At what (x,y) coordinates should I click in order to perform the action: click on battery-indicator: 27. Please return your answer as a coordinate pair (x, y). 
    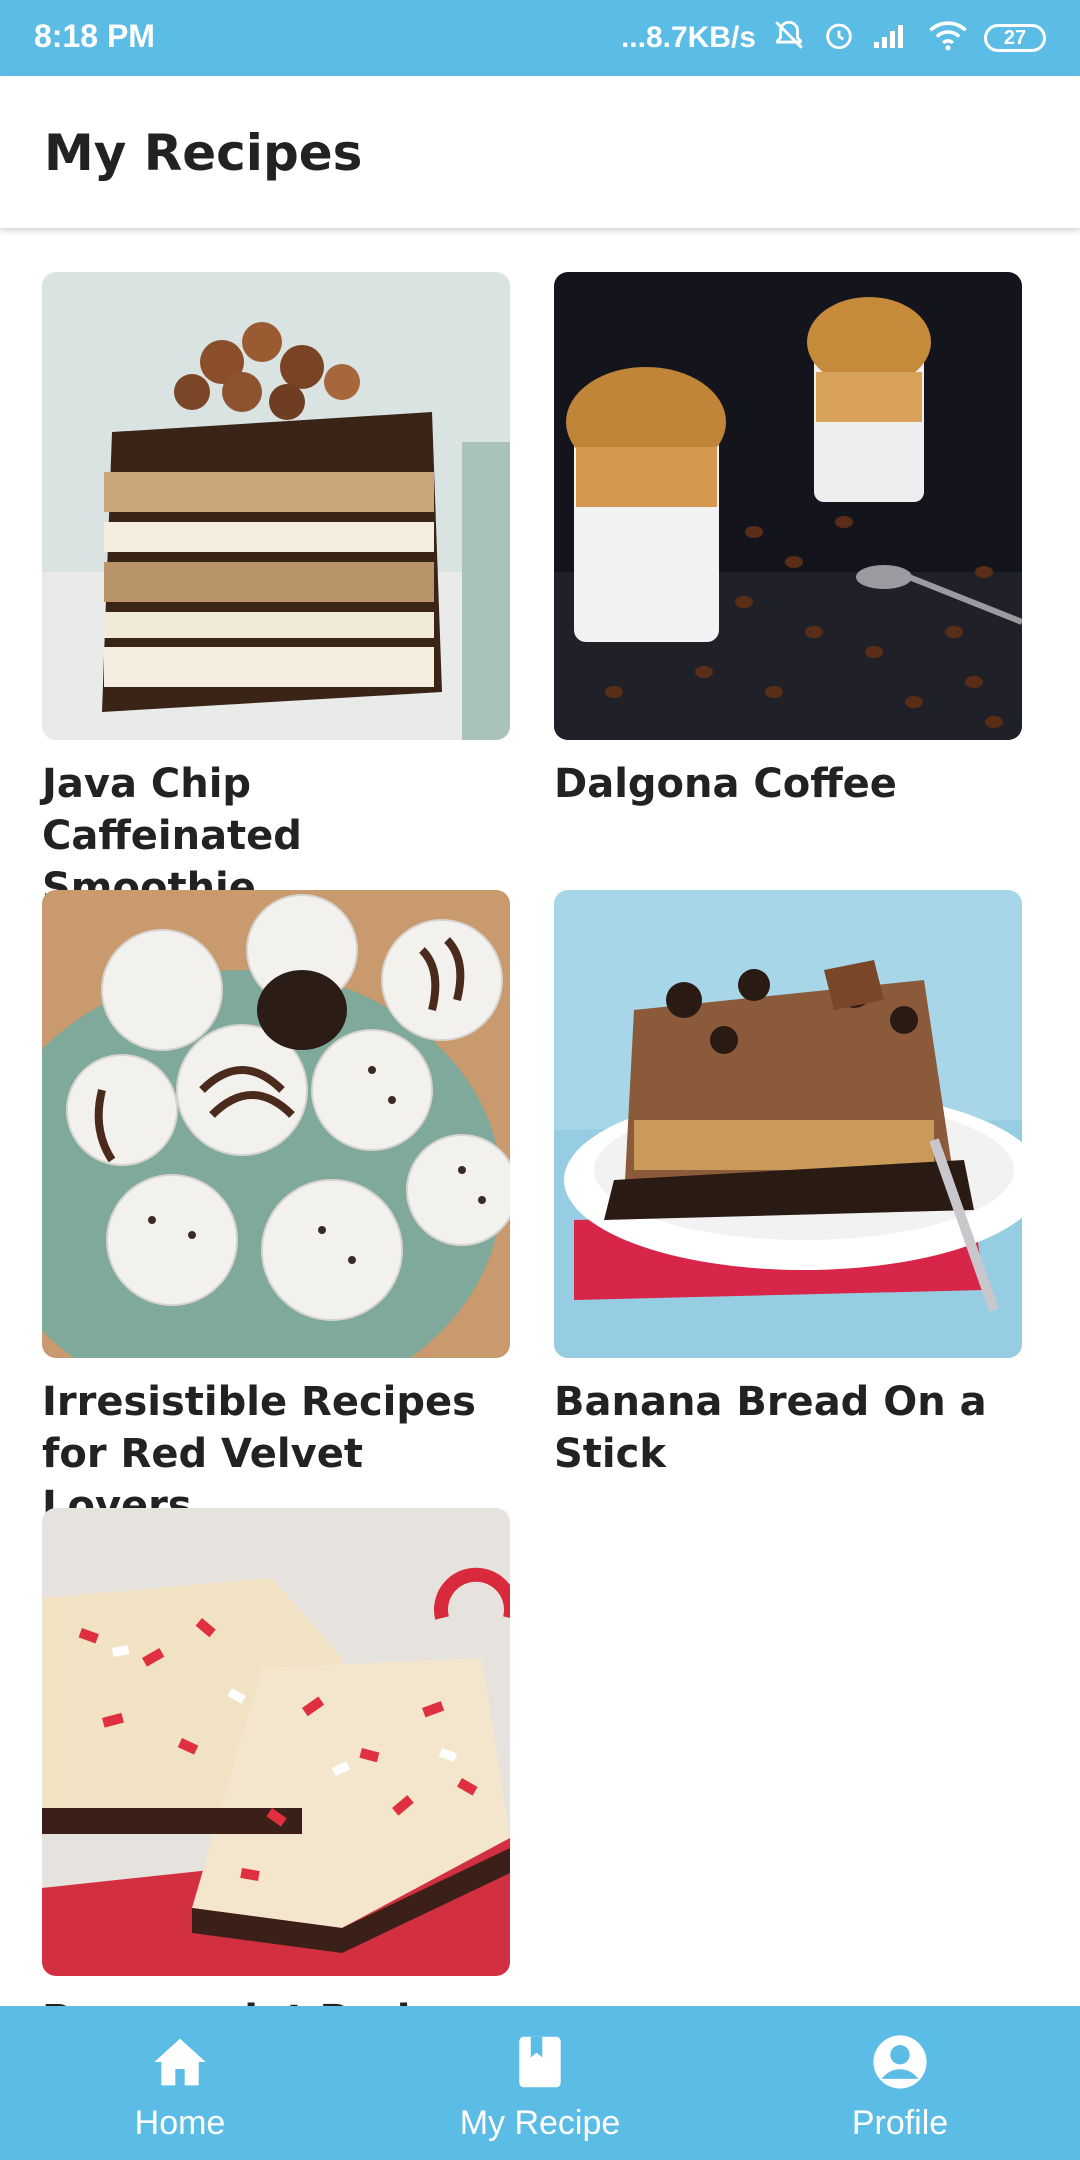
    Looking at the image, I should click on (1015, 38).